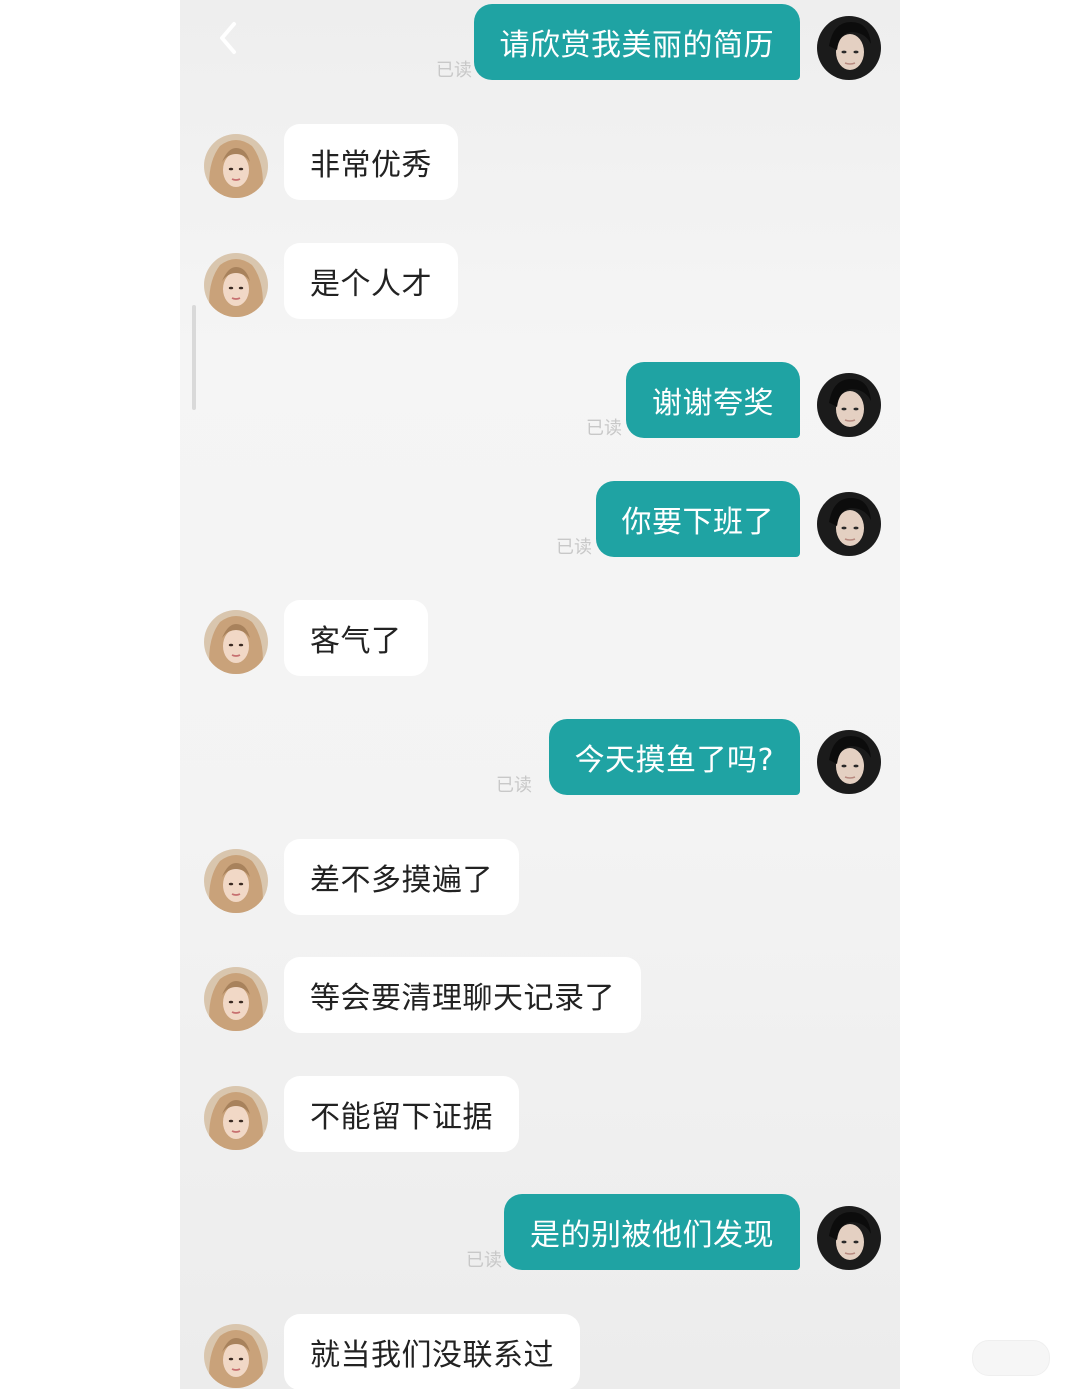 The height and width of the screenshot is (1389, 1080). What do you see at coordinates (356, 638) in the screenshot?
I see `message-bubble-incoming: 客气了` at bounding box center [356, 638].